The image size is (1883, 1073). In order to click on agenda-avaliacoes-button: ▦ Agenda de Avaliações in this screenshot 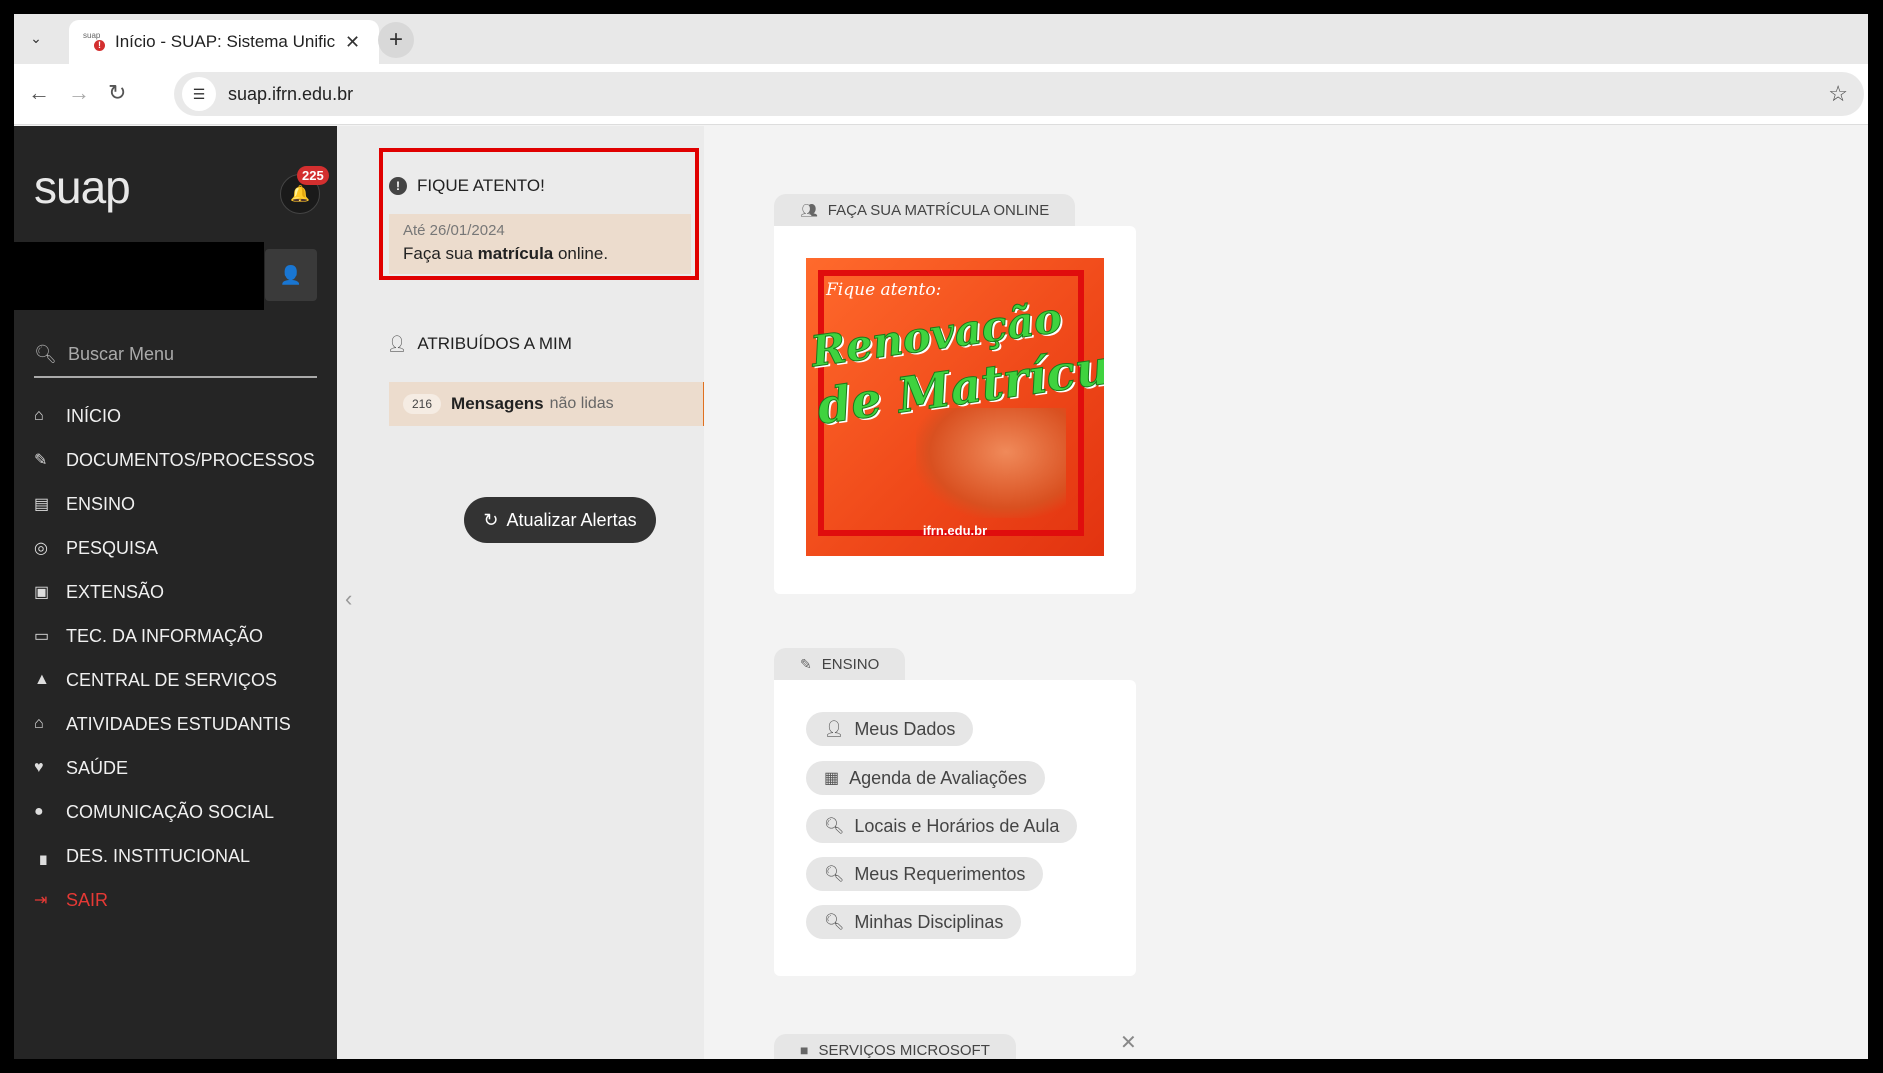, I will do `click(925, 778)`.